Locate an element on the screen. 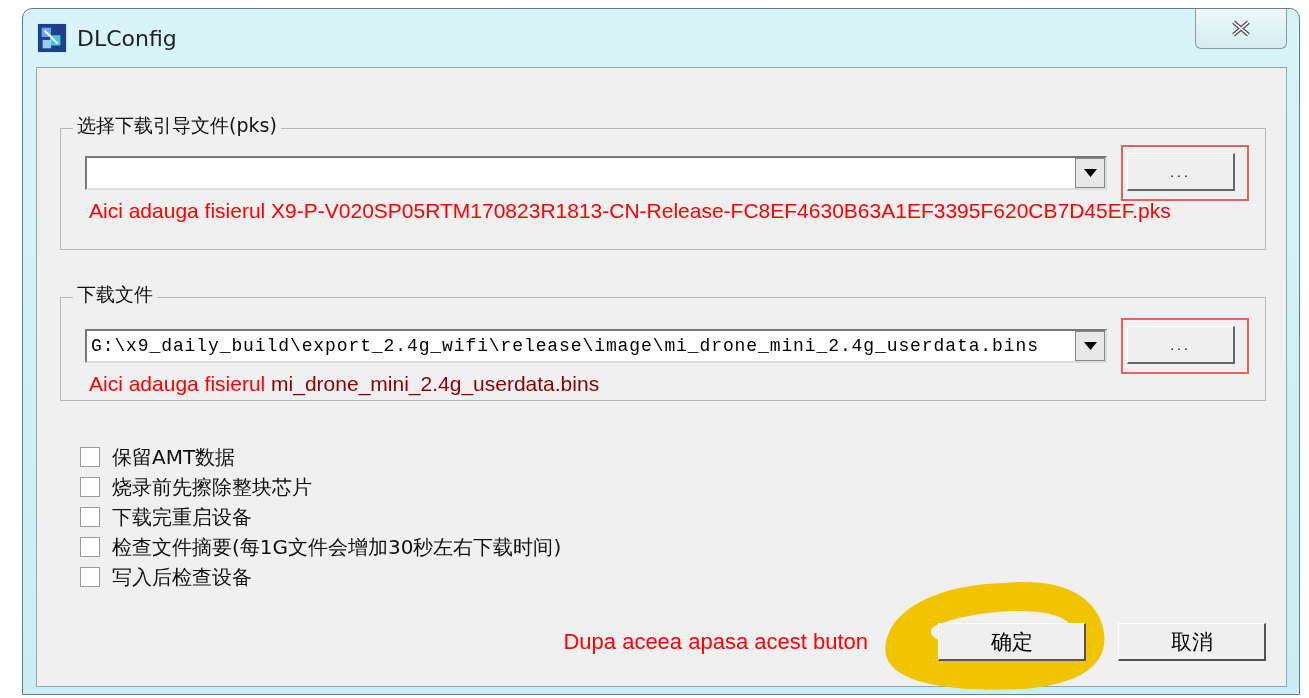  annotation-note: Aici adauga fisierul X9-P-V020SP05RTM170823R1813-CN-Release-FC8EF4630B63A1EF3395F620CB7D45EF.pks is located at coordinates (630, 211).